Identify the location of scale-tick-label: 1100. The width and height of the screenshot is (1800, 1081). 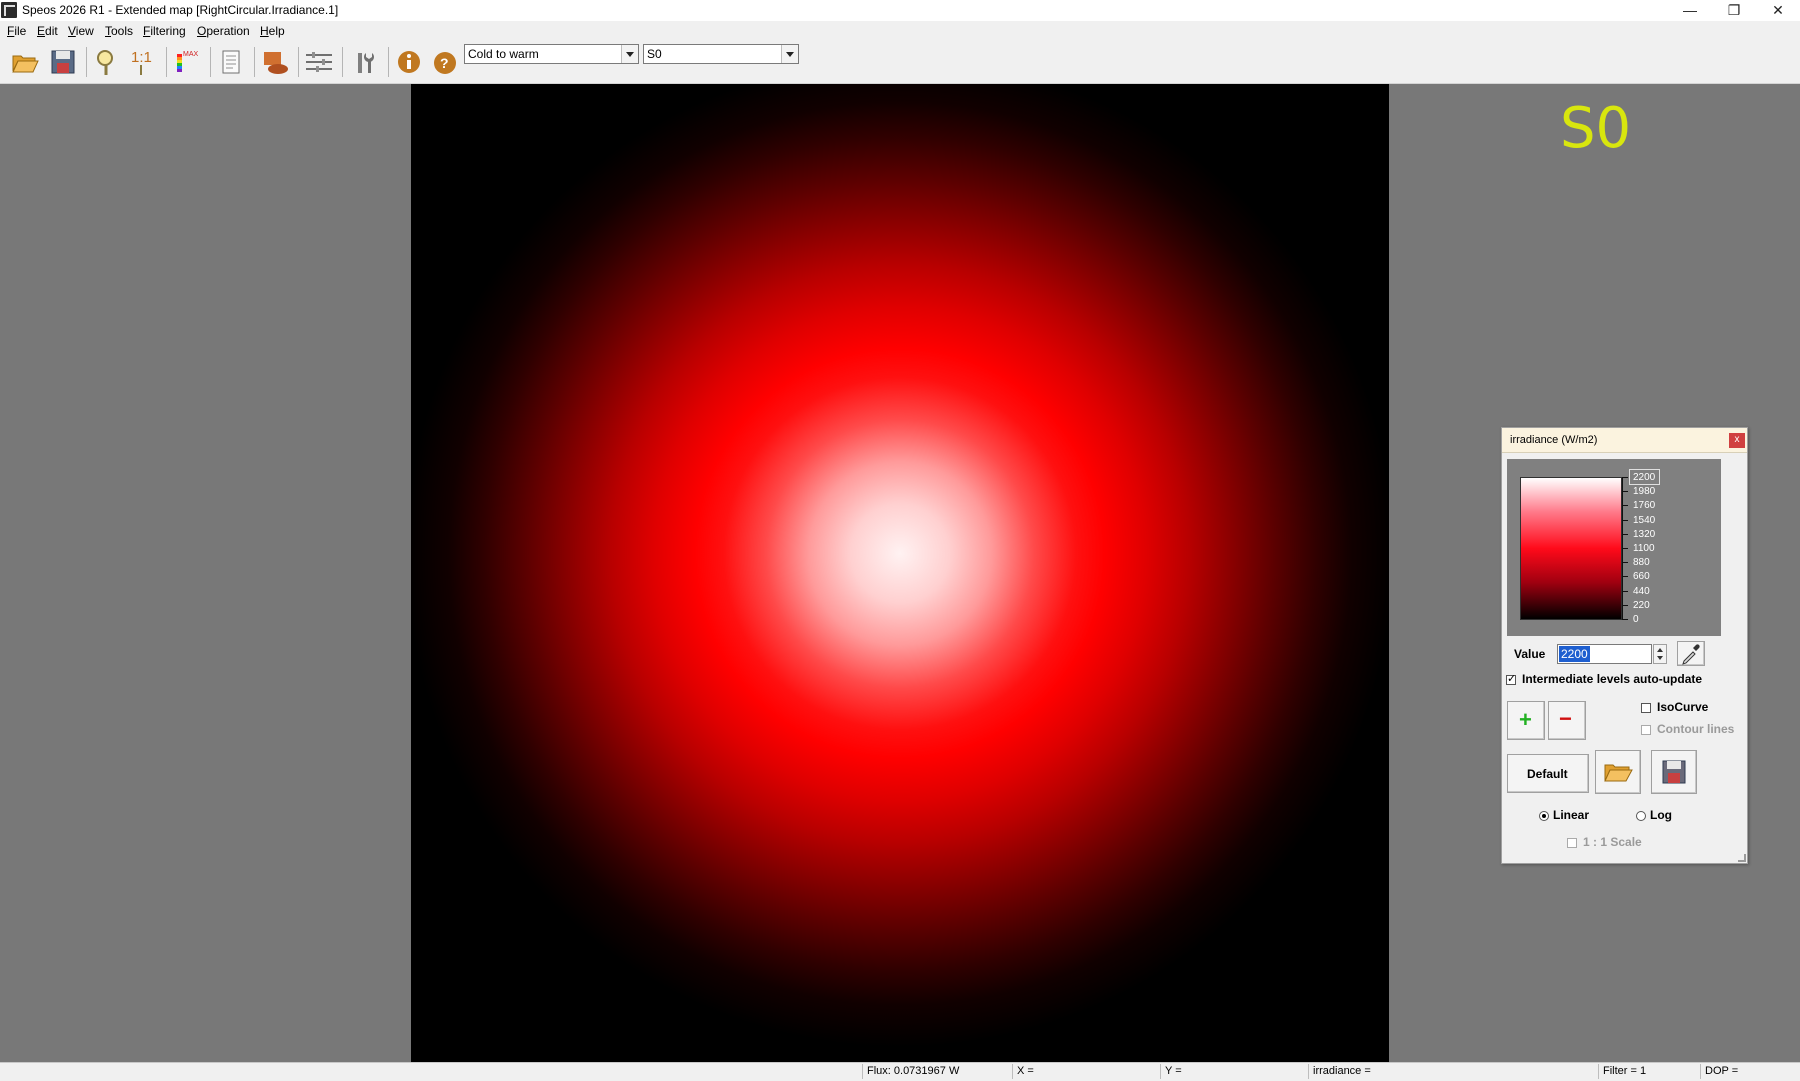
(1644, 548).